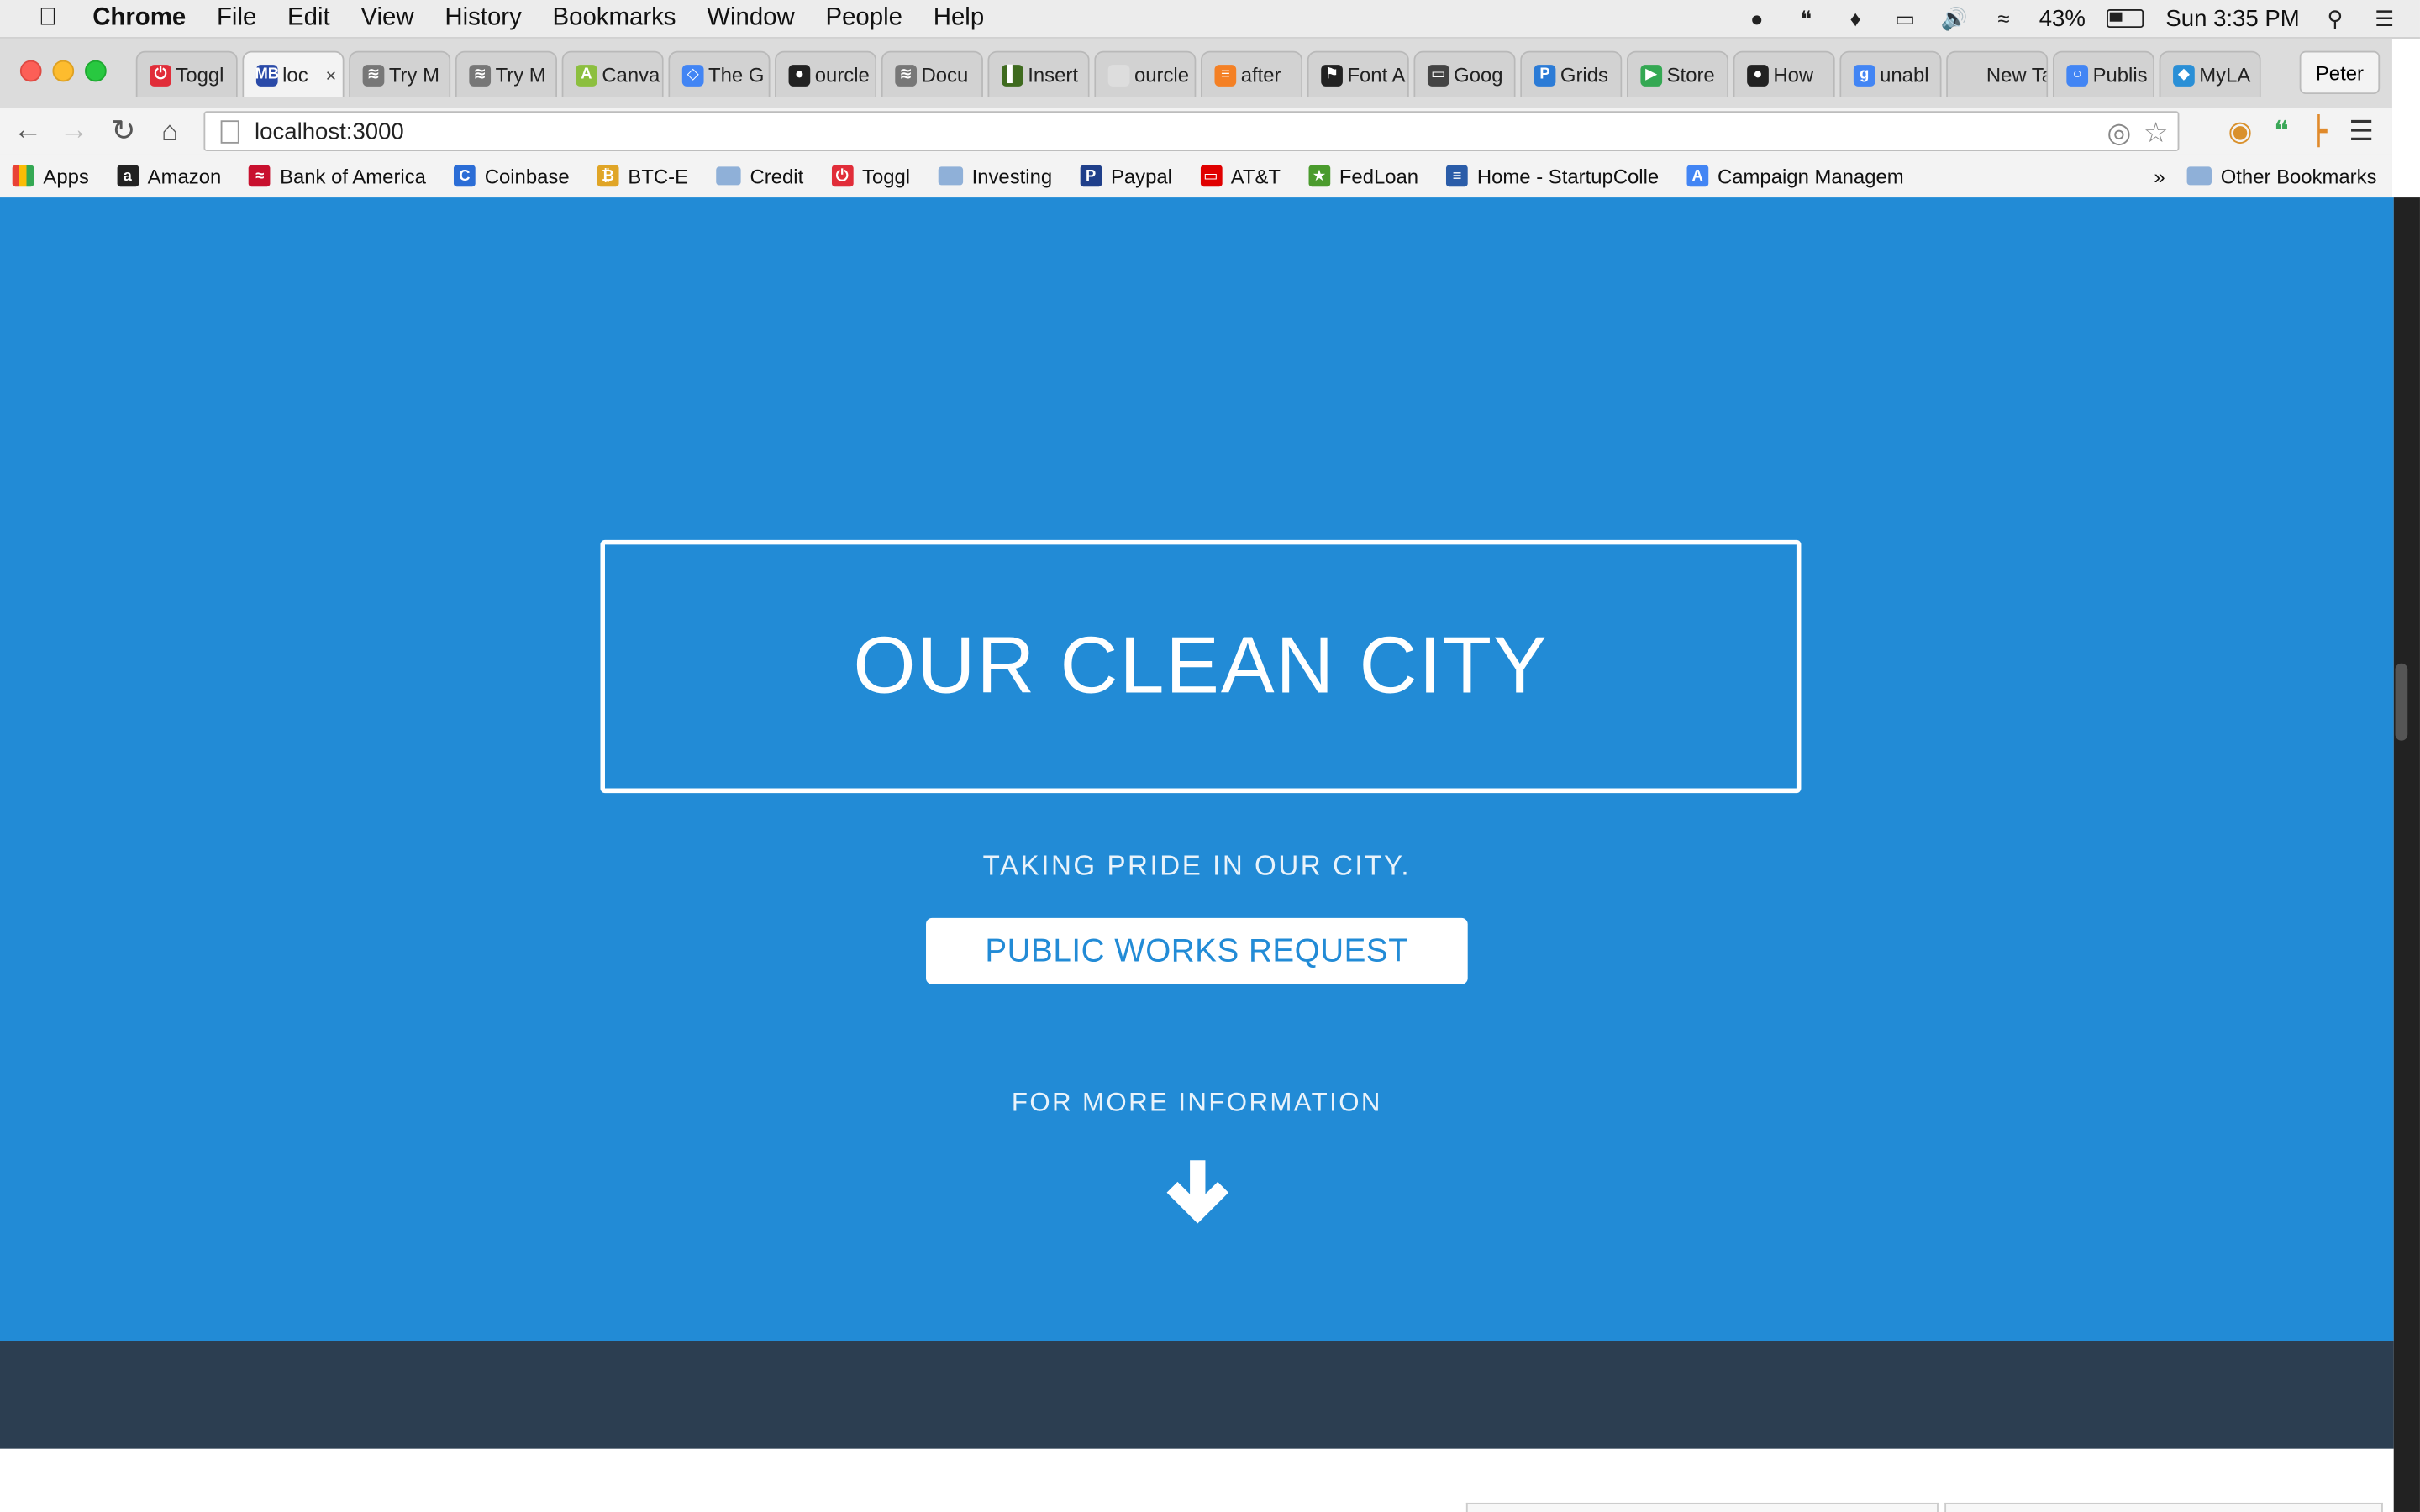 Image resolution: width=2420 pixels, height=1512 pixels. I want to click on bookmark-item: a Amazon, so click(168, 176).